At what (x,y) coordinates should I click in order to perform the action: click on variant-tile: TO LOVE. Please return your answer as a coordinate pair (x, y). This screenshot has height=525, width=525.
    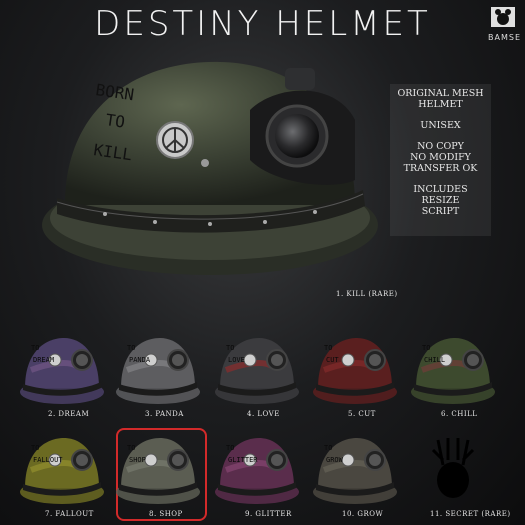
    Looking at the image, I should click on (257, 370).